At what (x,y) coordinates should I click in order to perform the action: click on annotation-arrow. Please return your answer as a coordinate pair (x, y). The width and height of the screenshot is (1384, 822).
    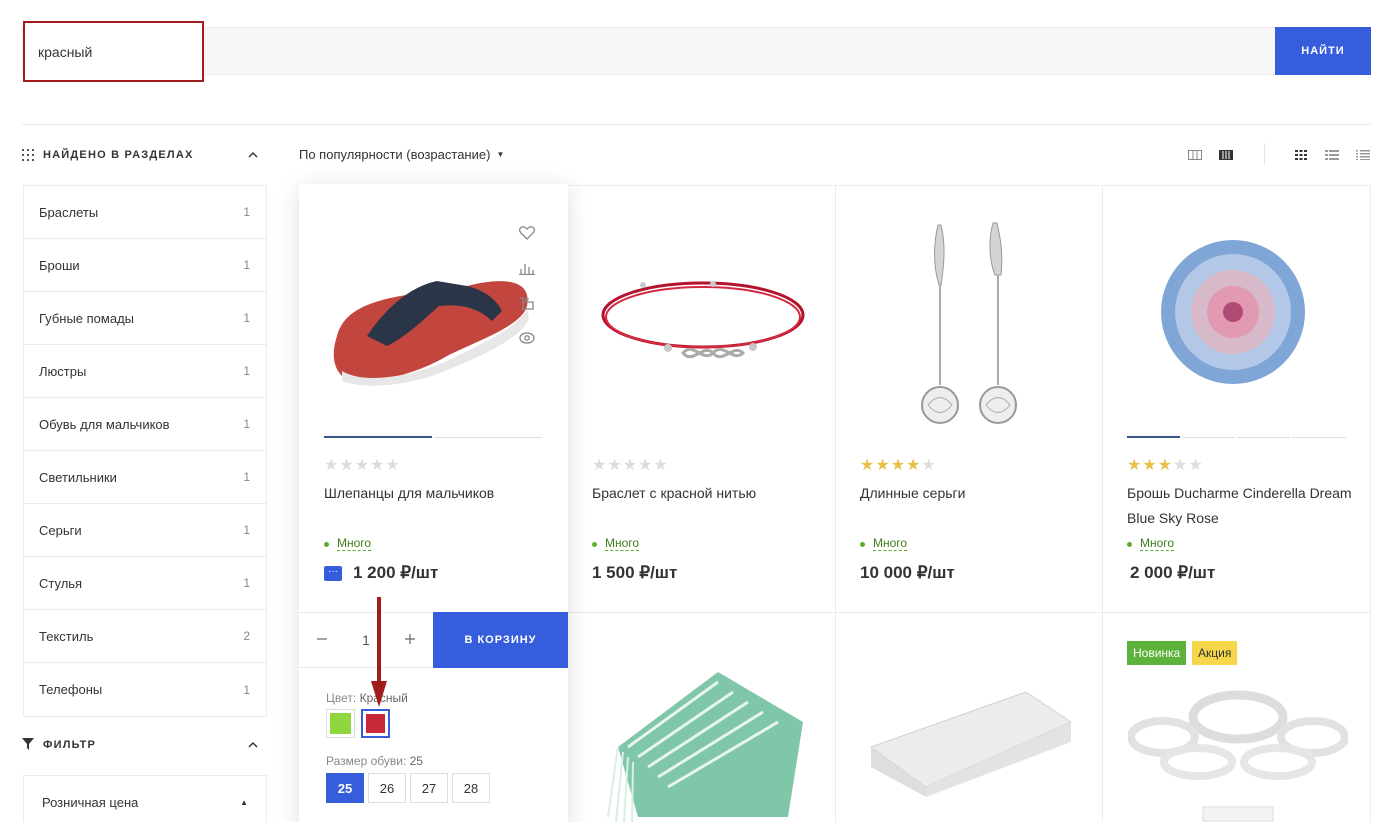
    Looking at the image, I should click on (379, 652).